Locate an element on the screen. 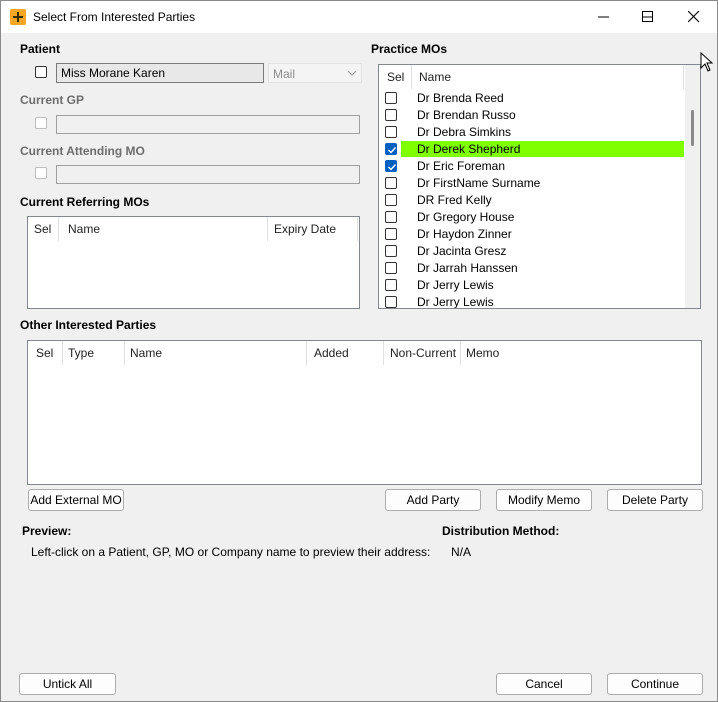  practice-mo-row: DR Fred Kelly is located at coordinates (539, 200).